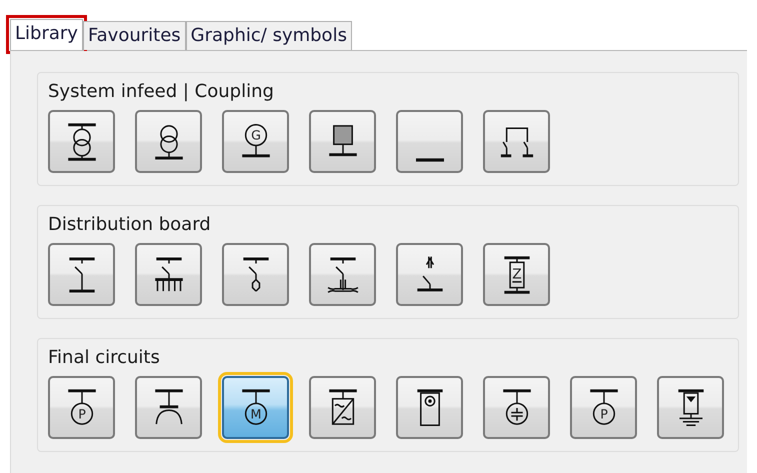 This screenshot has width=757, height=473. Describe the element at coordinates (255, 141) in the screenshot. I see `symbol-button: G` at that location.